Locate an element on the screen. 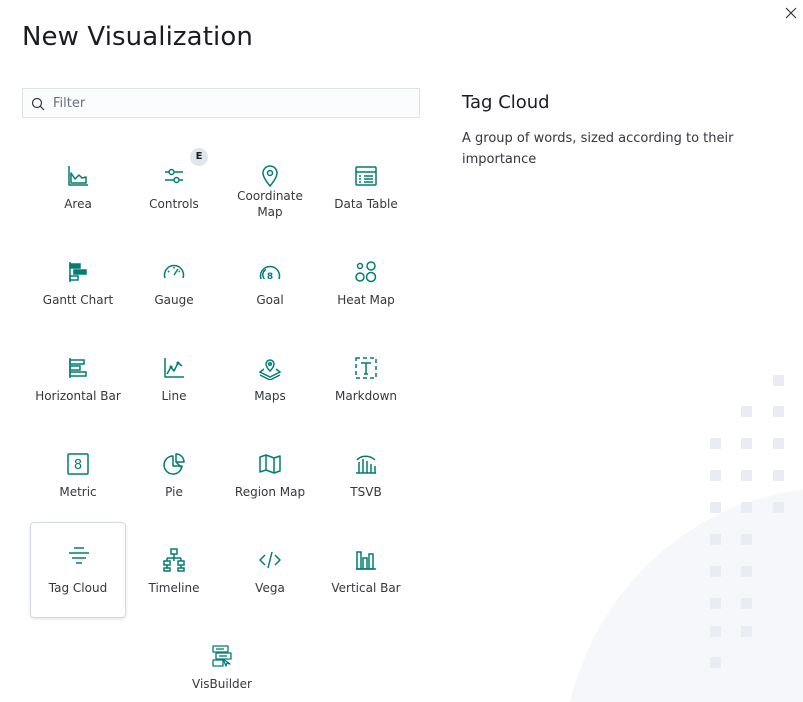  tile-gauge: Gauge is located at coordinates (174, 296).